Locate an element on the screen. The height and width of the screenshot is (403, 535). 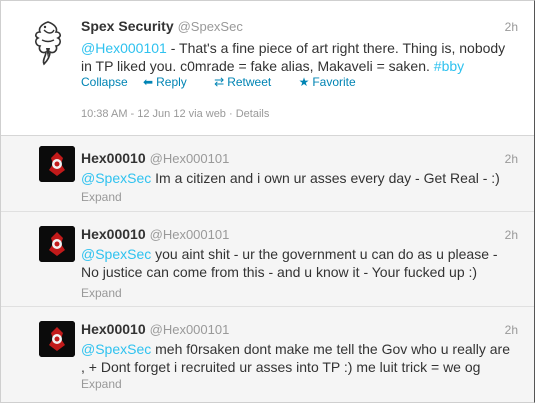
tweet-actions: Collapse ⬅ Reply ⇄ Retweet ★ Favorite is located at coordinates (230, 82).